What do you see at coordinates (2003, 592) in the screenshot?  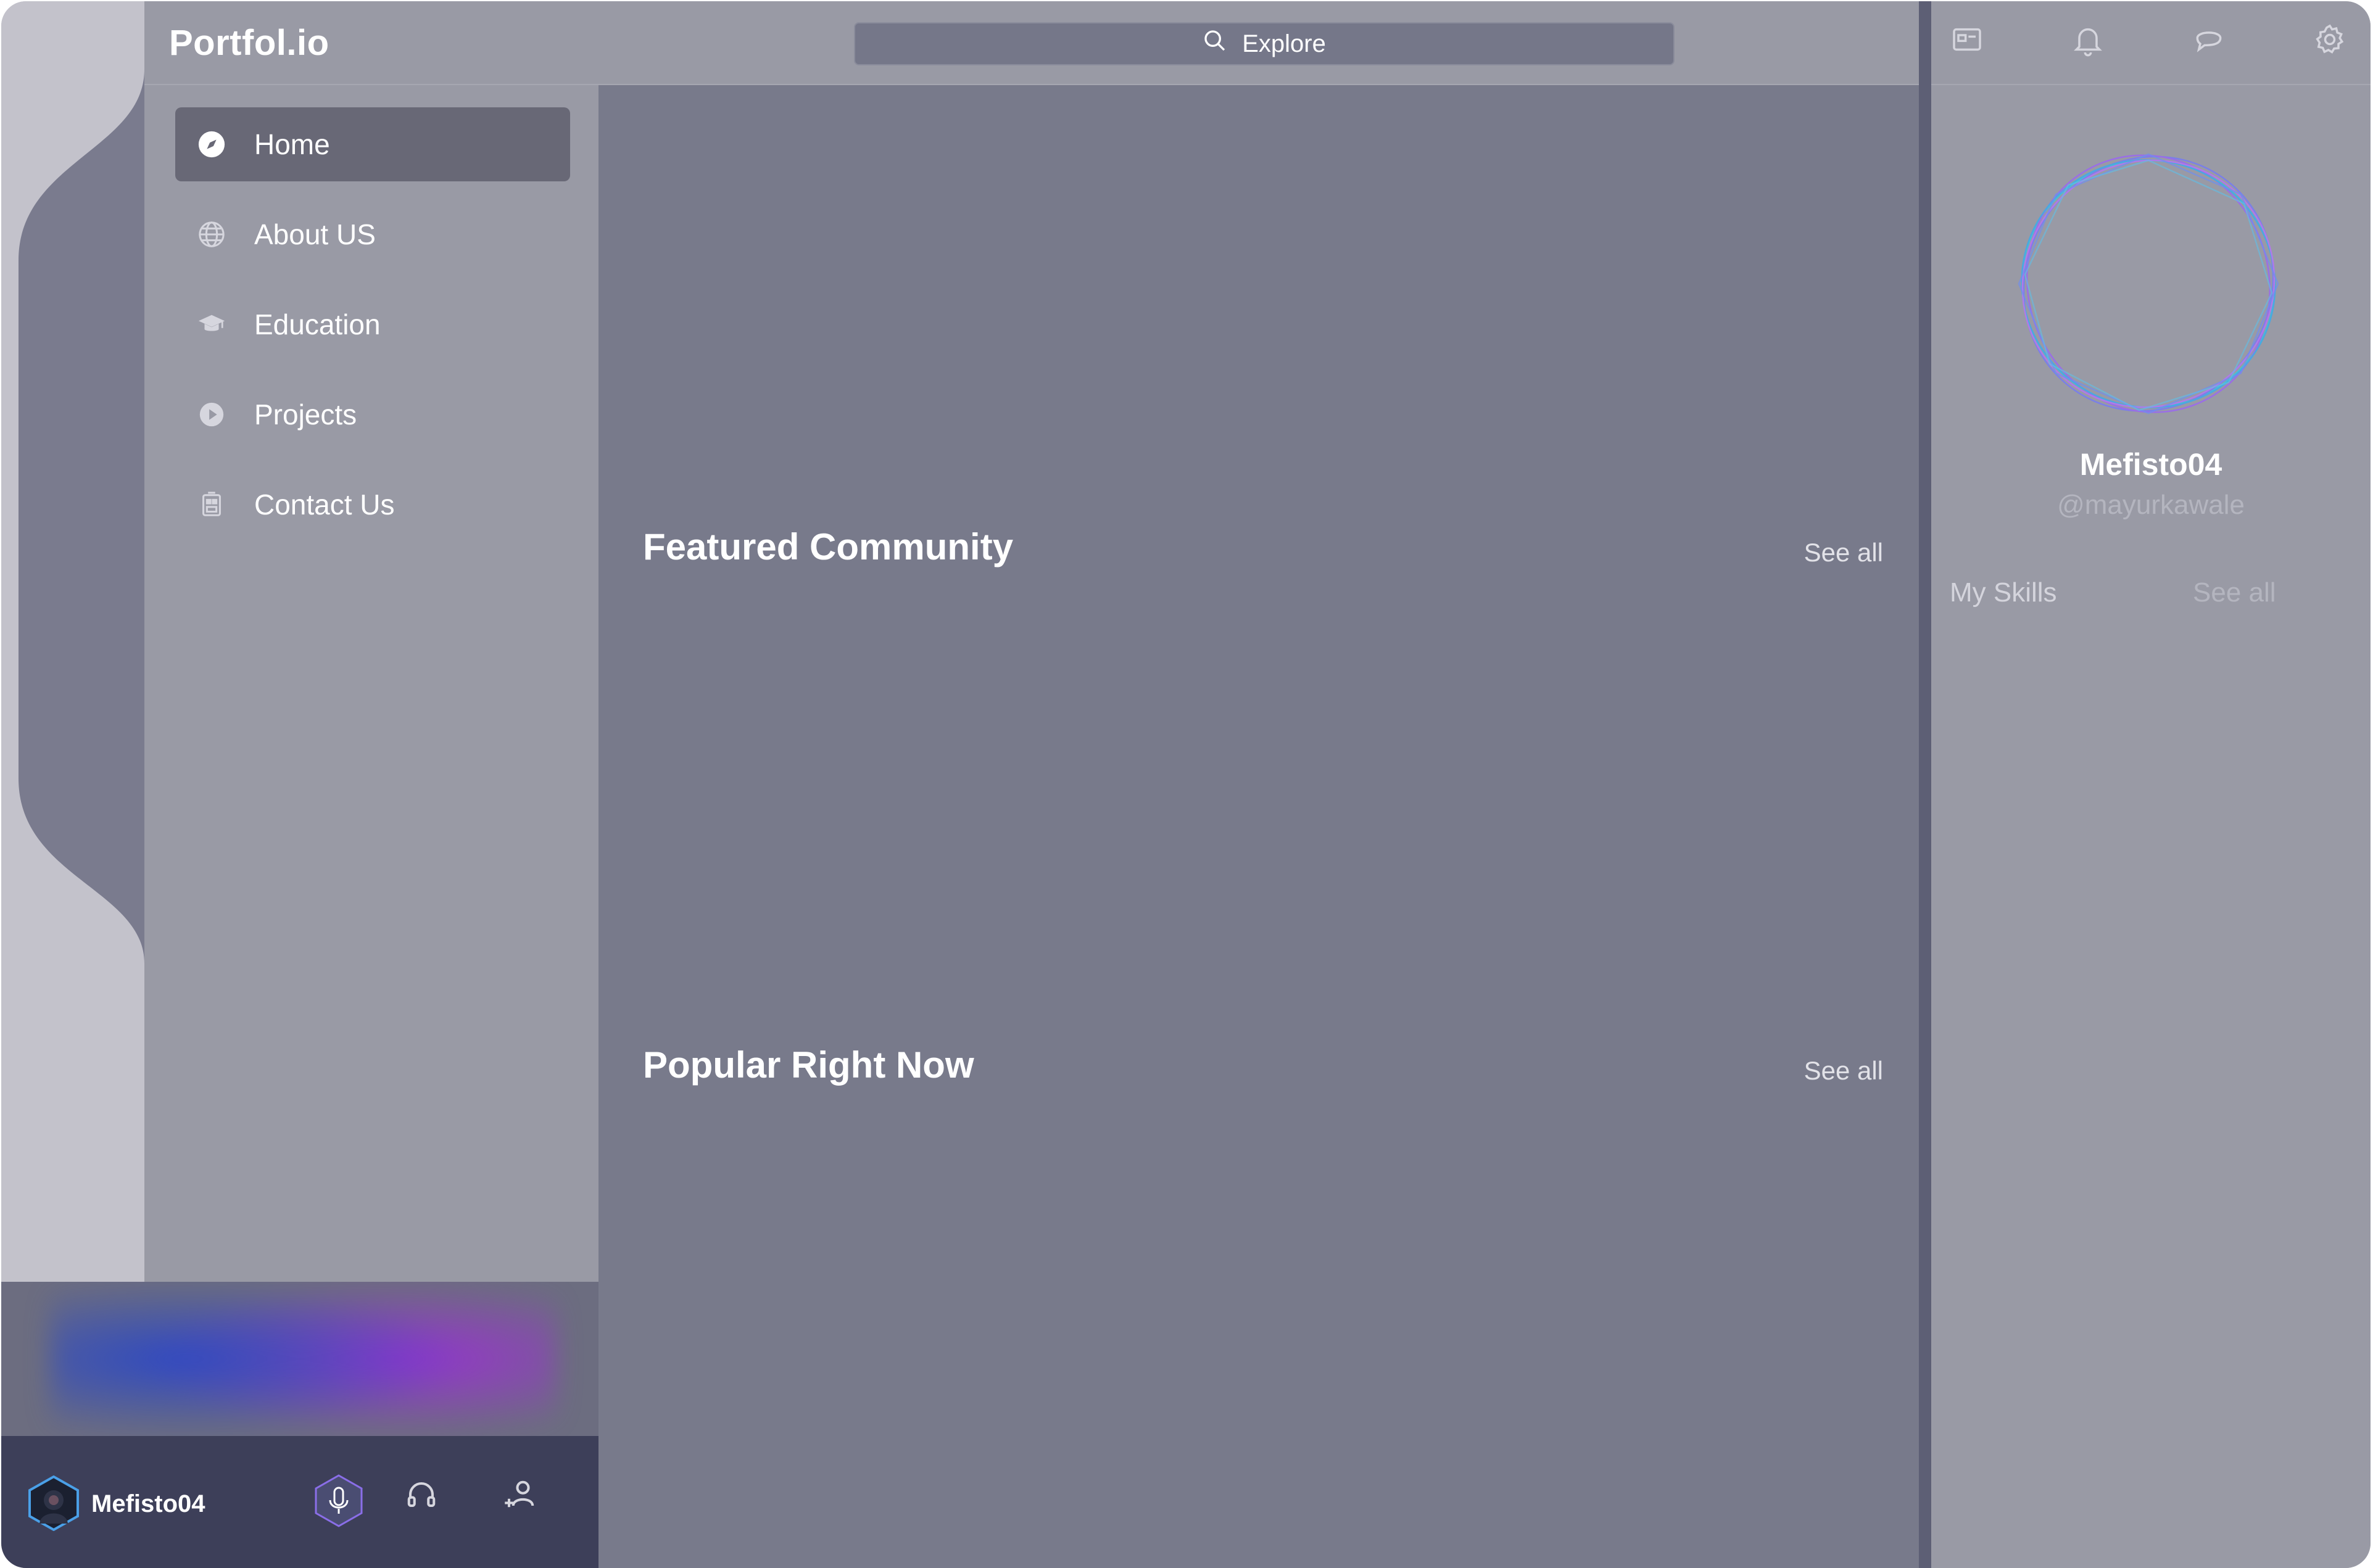 I see `skills-heading: My Skills` at bounding box center [2003, 592].